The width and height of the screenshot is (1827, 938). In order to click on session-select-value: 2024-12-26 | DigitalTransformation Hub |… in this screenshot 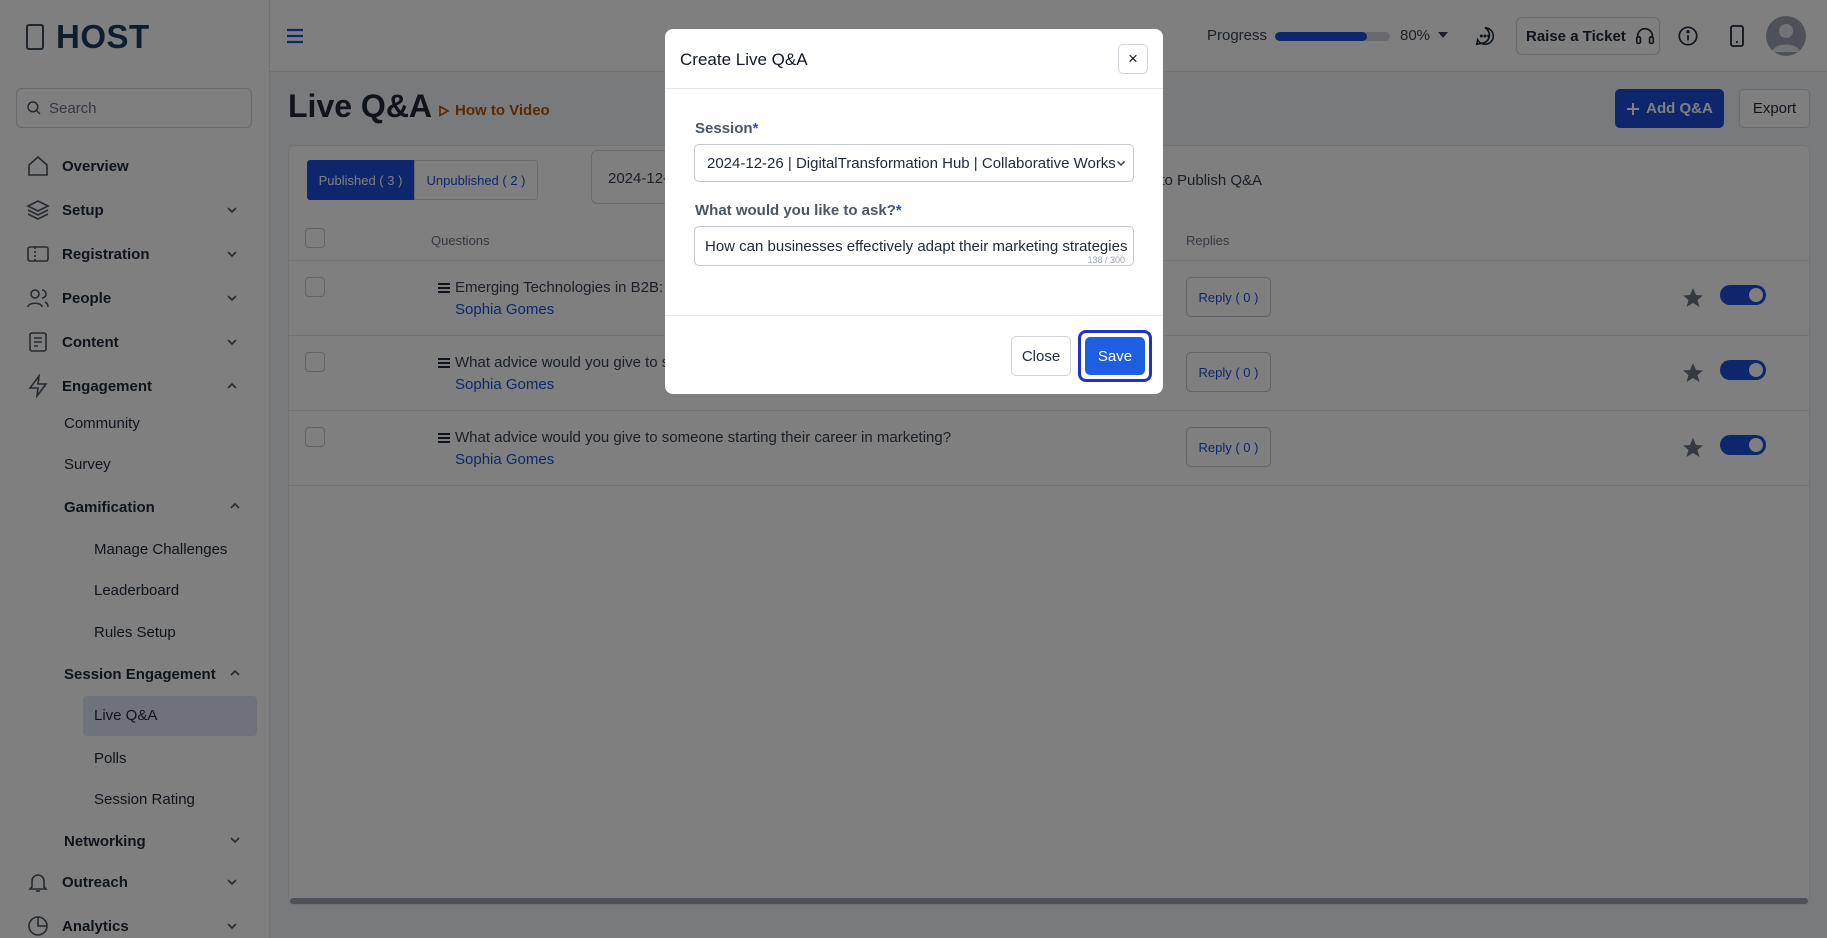, I will do `click(916, 163)`.